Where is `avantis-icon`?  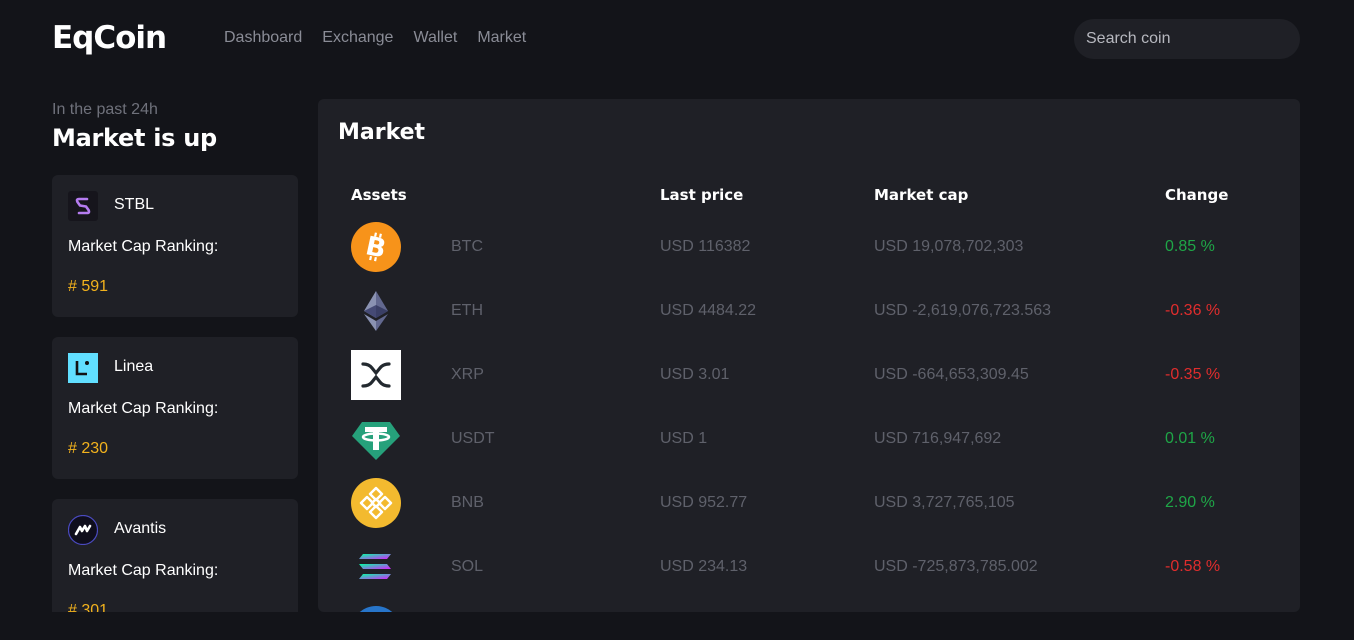 avantis-icon is located at coordinates (83, 530).